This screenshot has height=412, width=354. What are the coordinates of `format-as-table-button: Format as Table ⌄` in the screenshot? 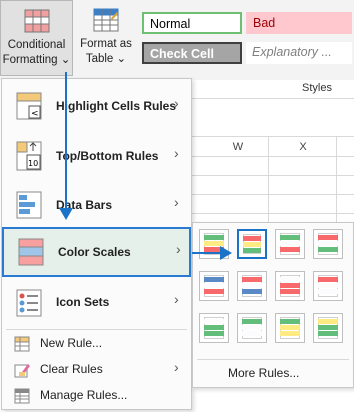 It's located at (106, 38).